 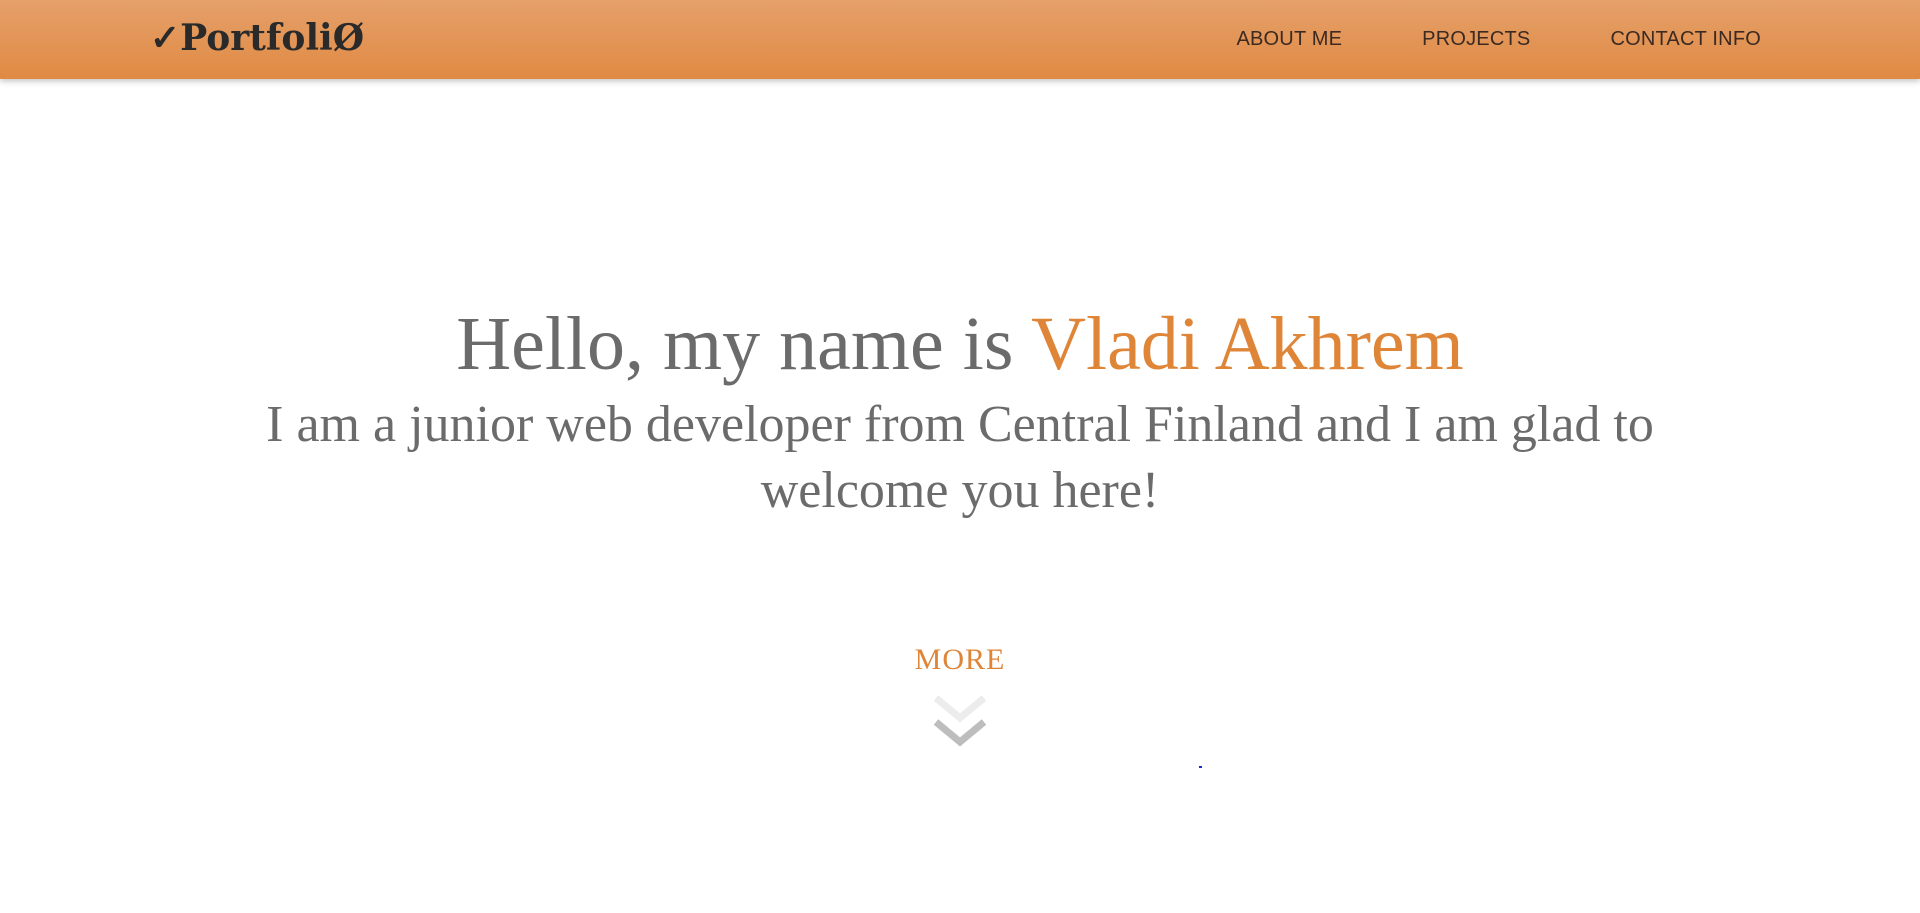 I want to click on hero-name: Vladi Akhrem, so click(x=1247, y=344).